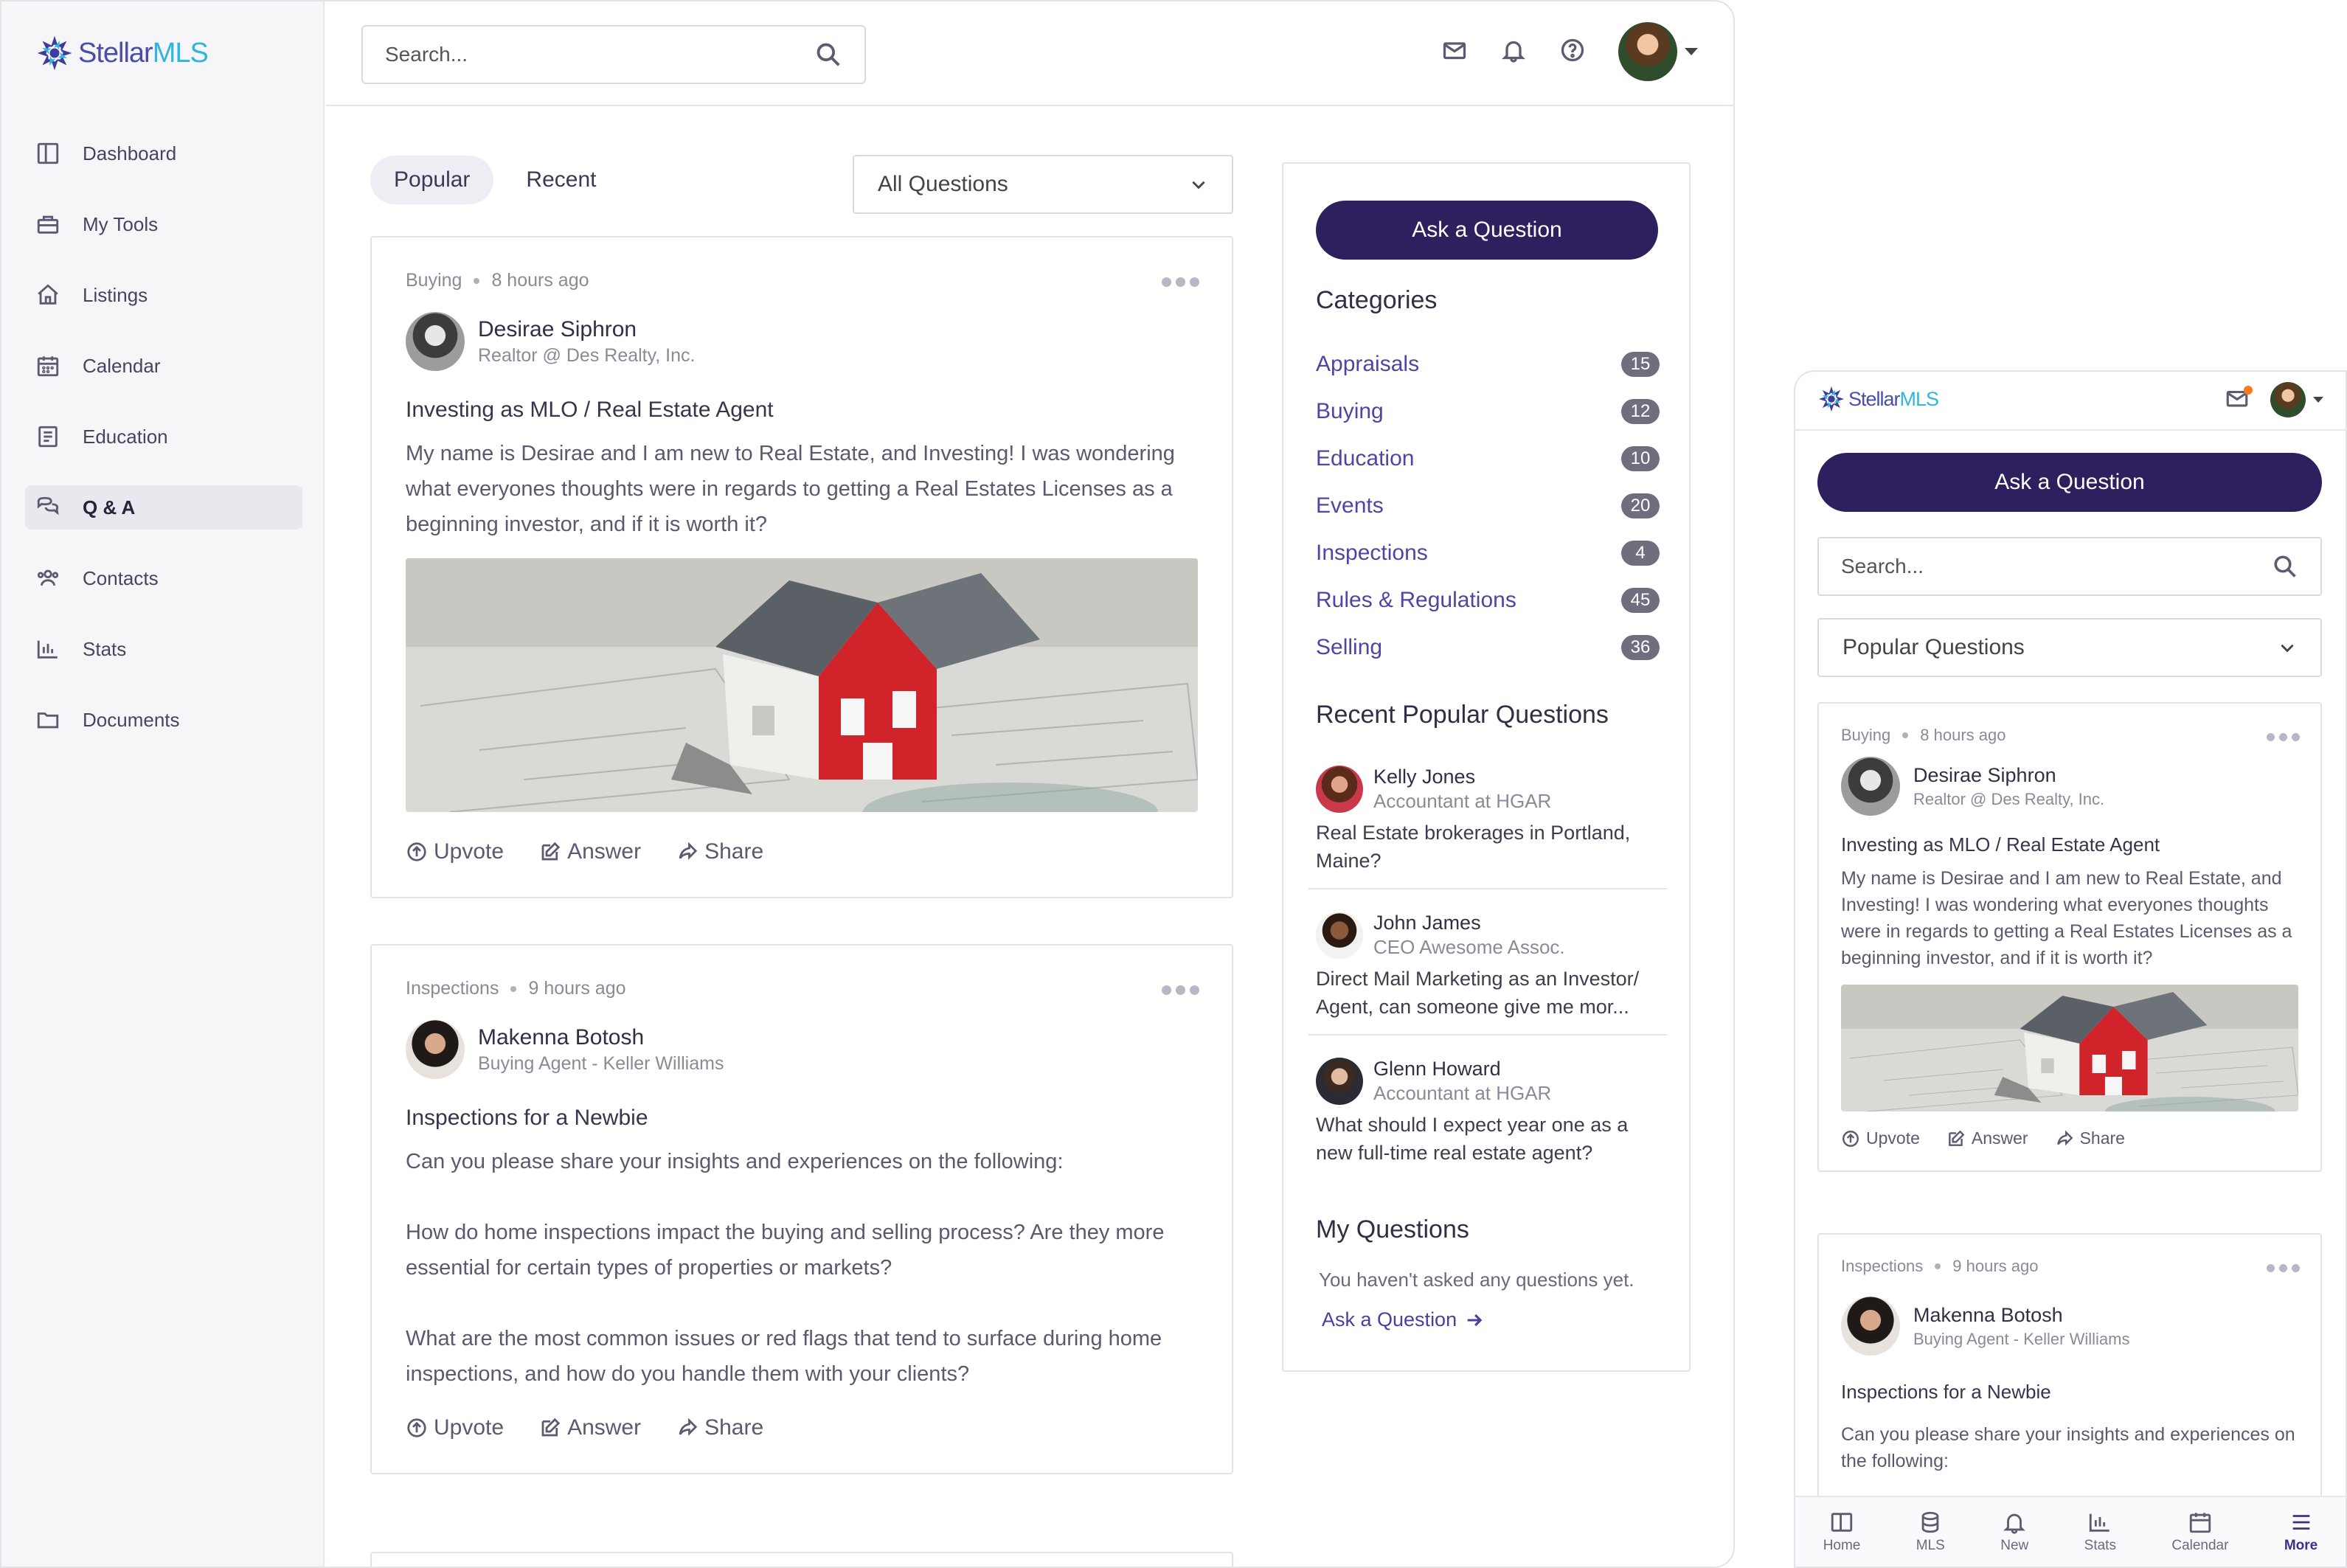 This screenshot has height=1568, width=2347. I want to click on my-questions-heading: My Questions, so click(1392, 1229).